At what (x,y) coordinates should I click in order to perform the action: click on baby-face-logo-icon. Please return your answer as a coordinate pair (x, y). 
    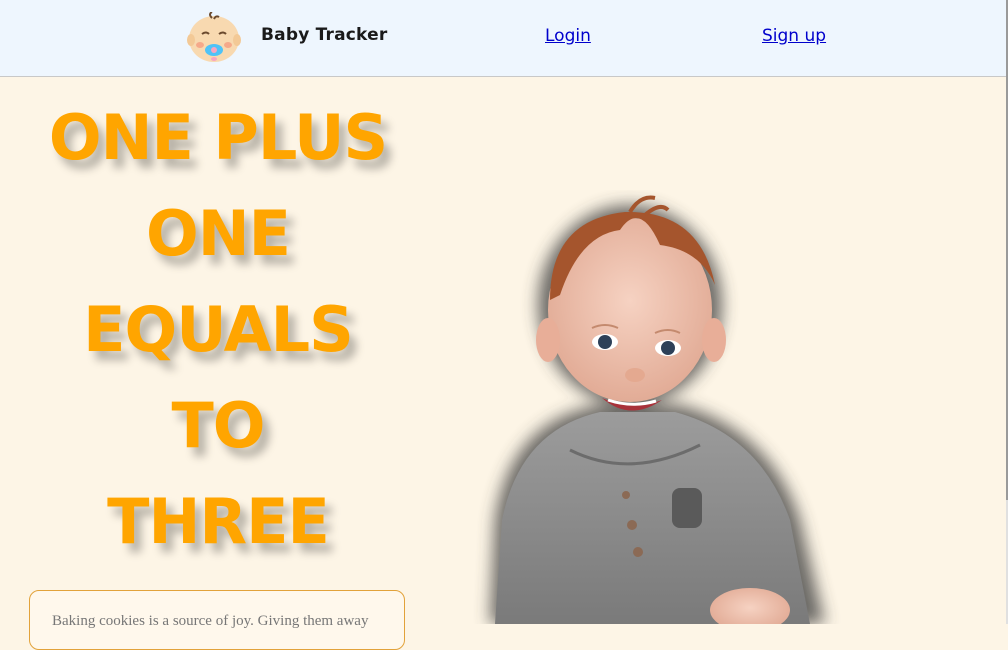
    Looking at the image, I should click on (214, 38).